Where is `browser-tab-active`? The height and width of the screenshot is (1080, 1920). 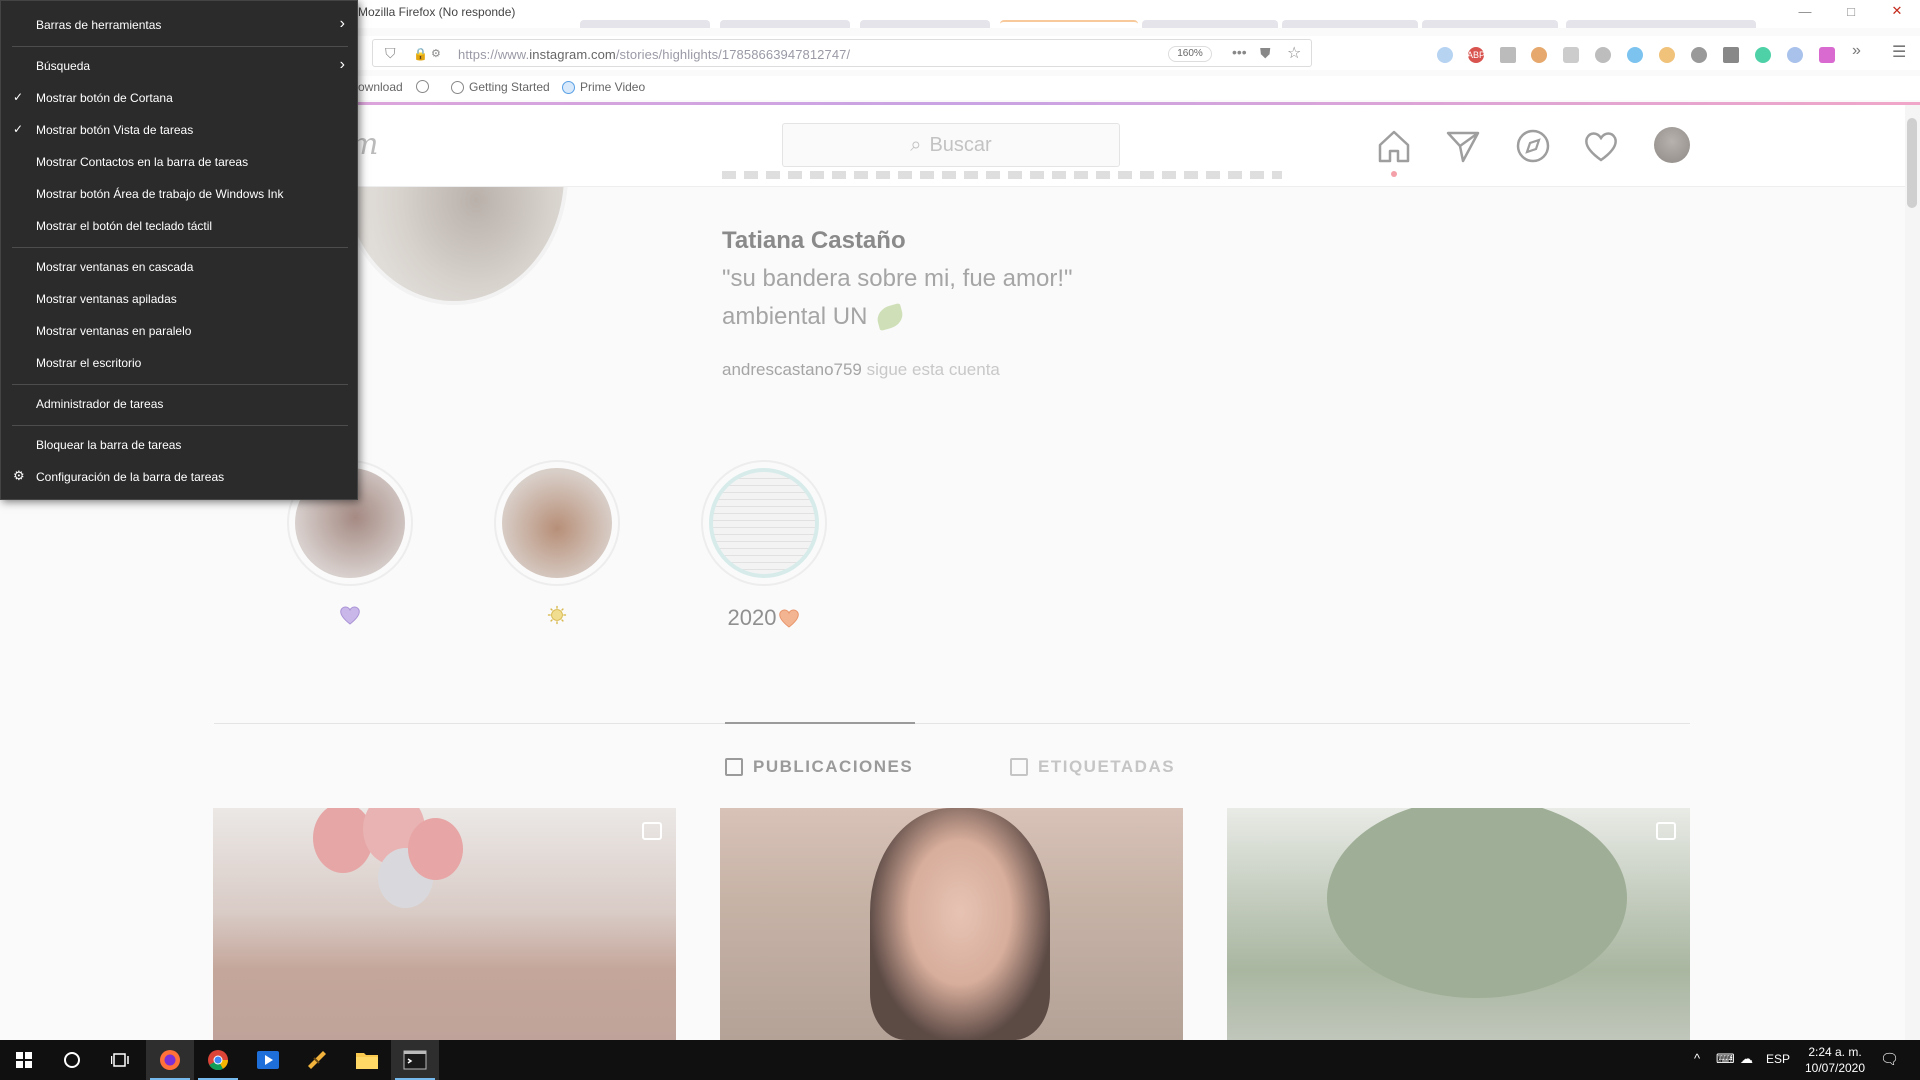 browser-tab-active is located at coordinates (1069, 24).